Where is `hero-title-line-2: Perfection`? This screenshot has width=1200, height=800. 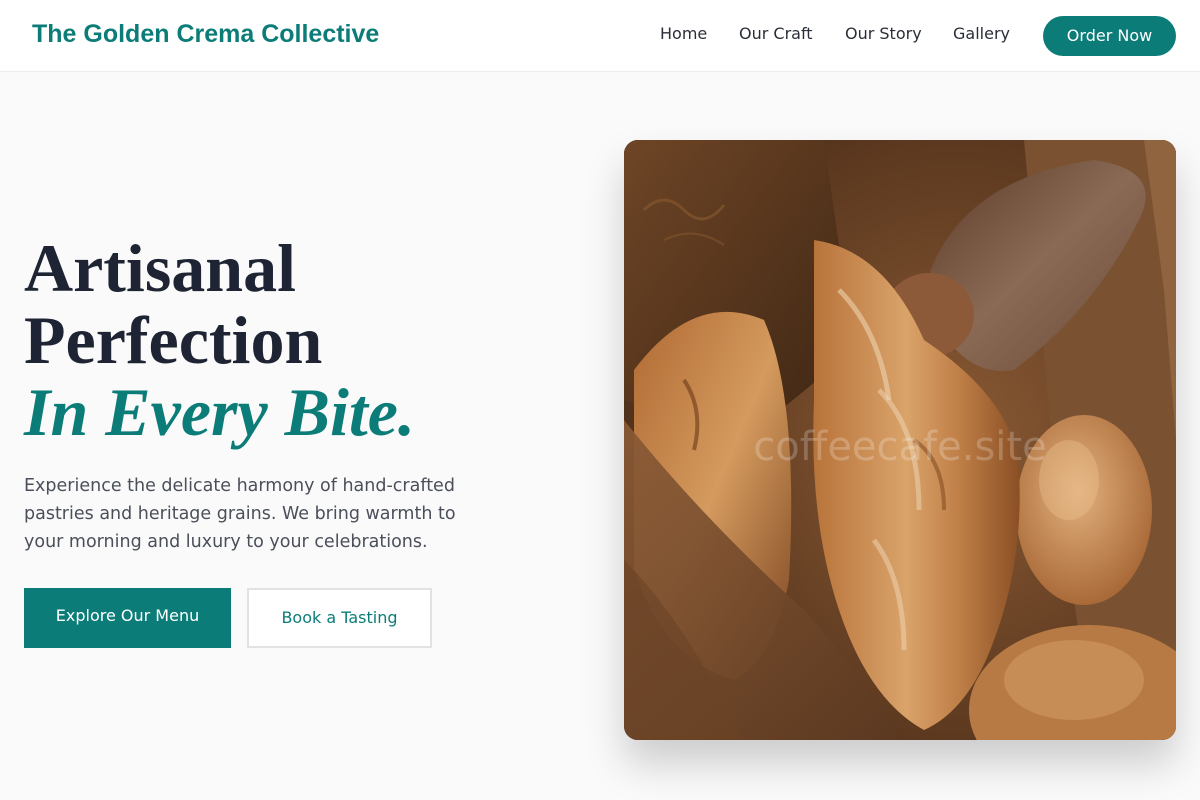
hero-title-line-2: Perfection is located at coordinates (173, 340).